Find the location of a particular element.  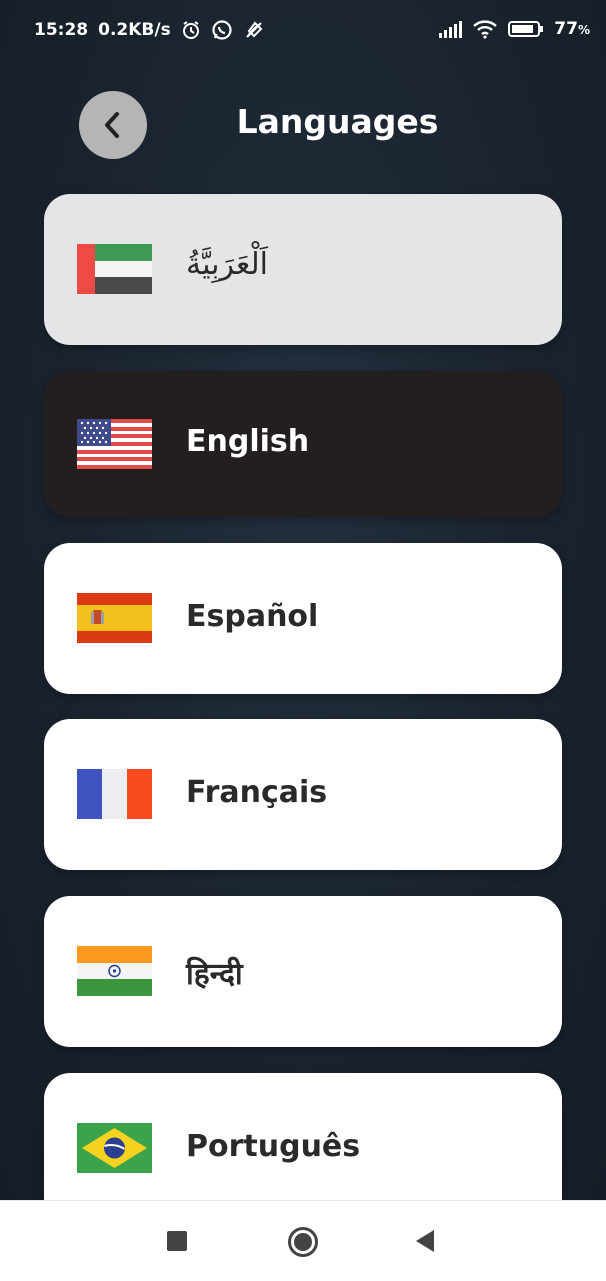

language-item-hindi: हिन्दी is located at coordinates (303, 971).